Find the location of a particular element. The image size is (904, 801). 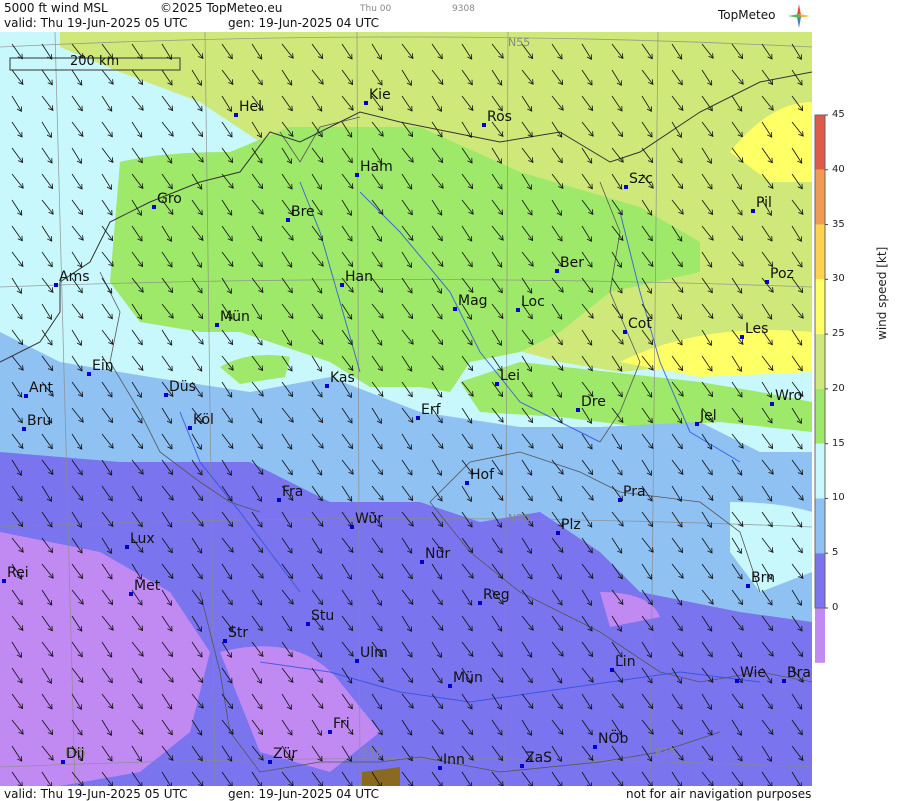

colorbar-legend: 45 40 35 30 25 20 15 10 5 0 is located at coordinates (858, 400).